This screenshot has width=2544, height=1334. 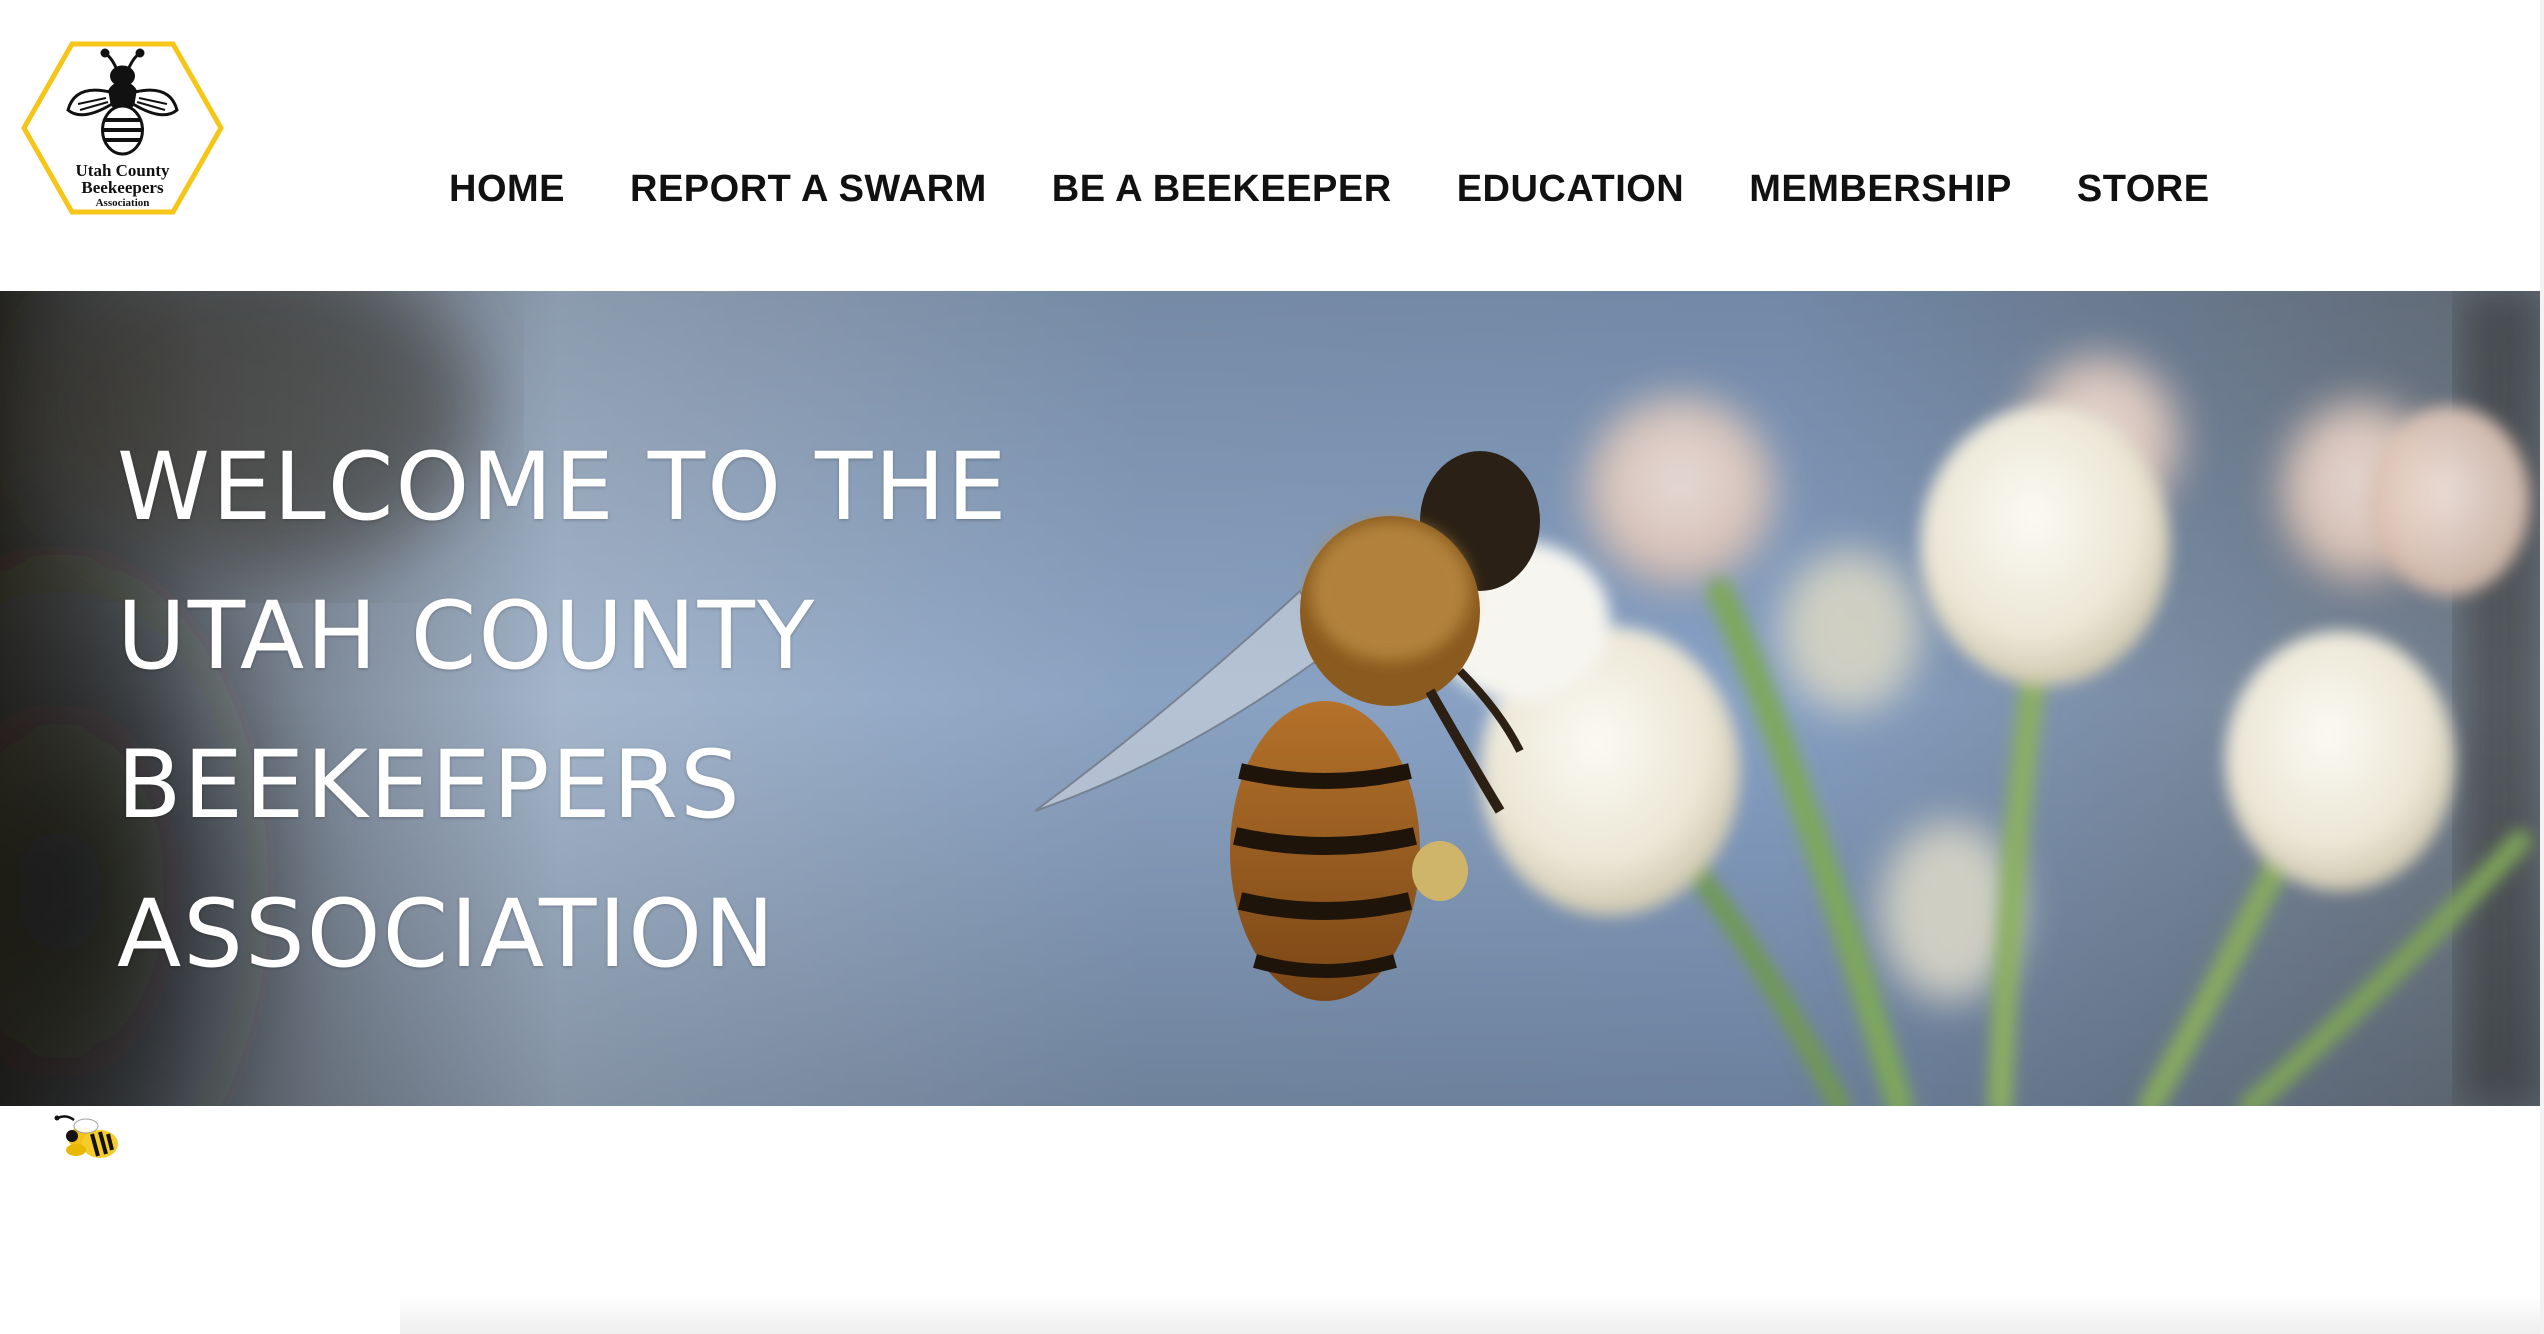 I want to click on nav-education: EDUCATION, so click(x=1571, y=189).